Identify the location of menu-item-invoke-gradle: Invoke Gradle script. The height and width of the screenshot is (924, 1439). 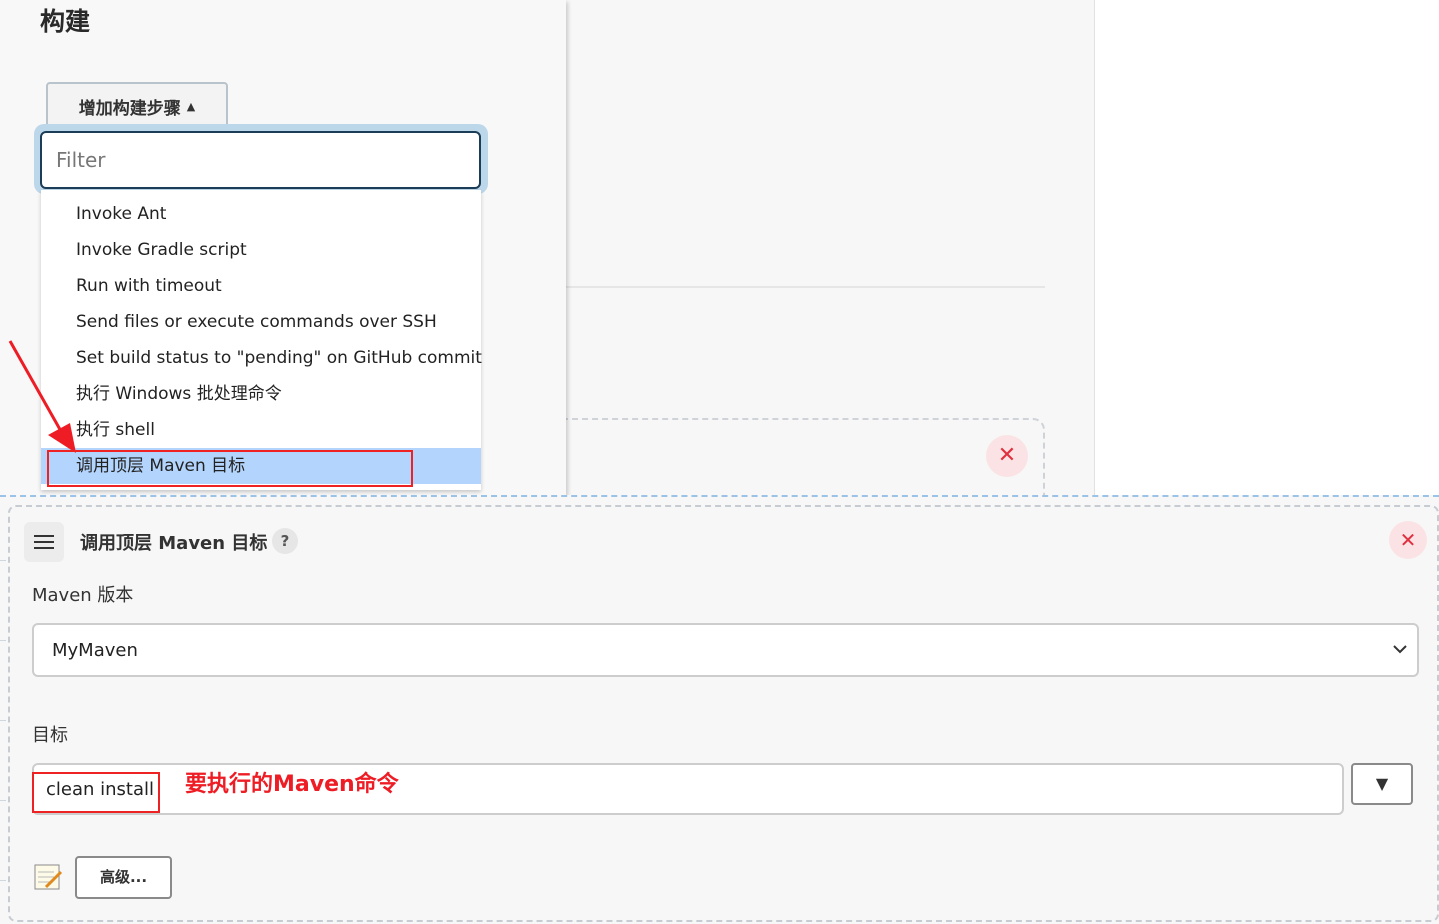
(261, 250).